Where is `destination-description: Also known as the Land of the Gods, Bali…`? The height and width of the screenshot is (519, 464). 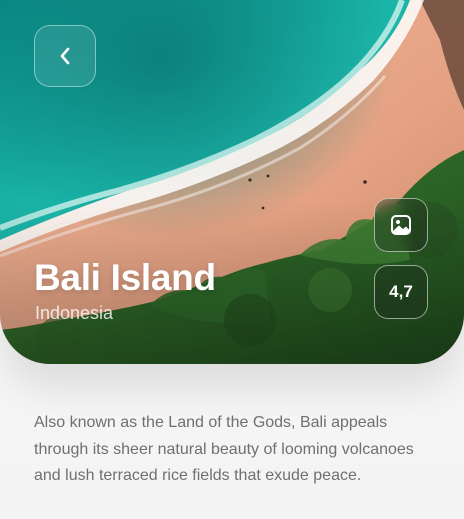 destination-description: Also known as the Land of the Gods, Bali… is located at coordinates (224, 449).